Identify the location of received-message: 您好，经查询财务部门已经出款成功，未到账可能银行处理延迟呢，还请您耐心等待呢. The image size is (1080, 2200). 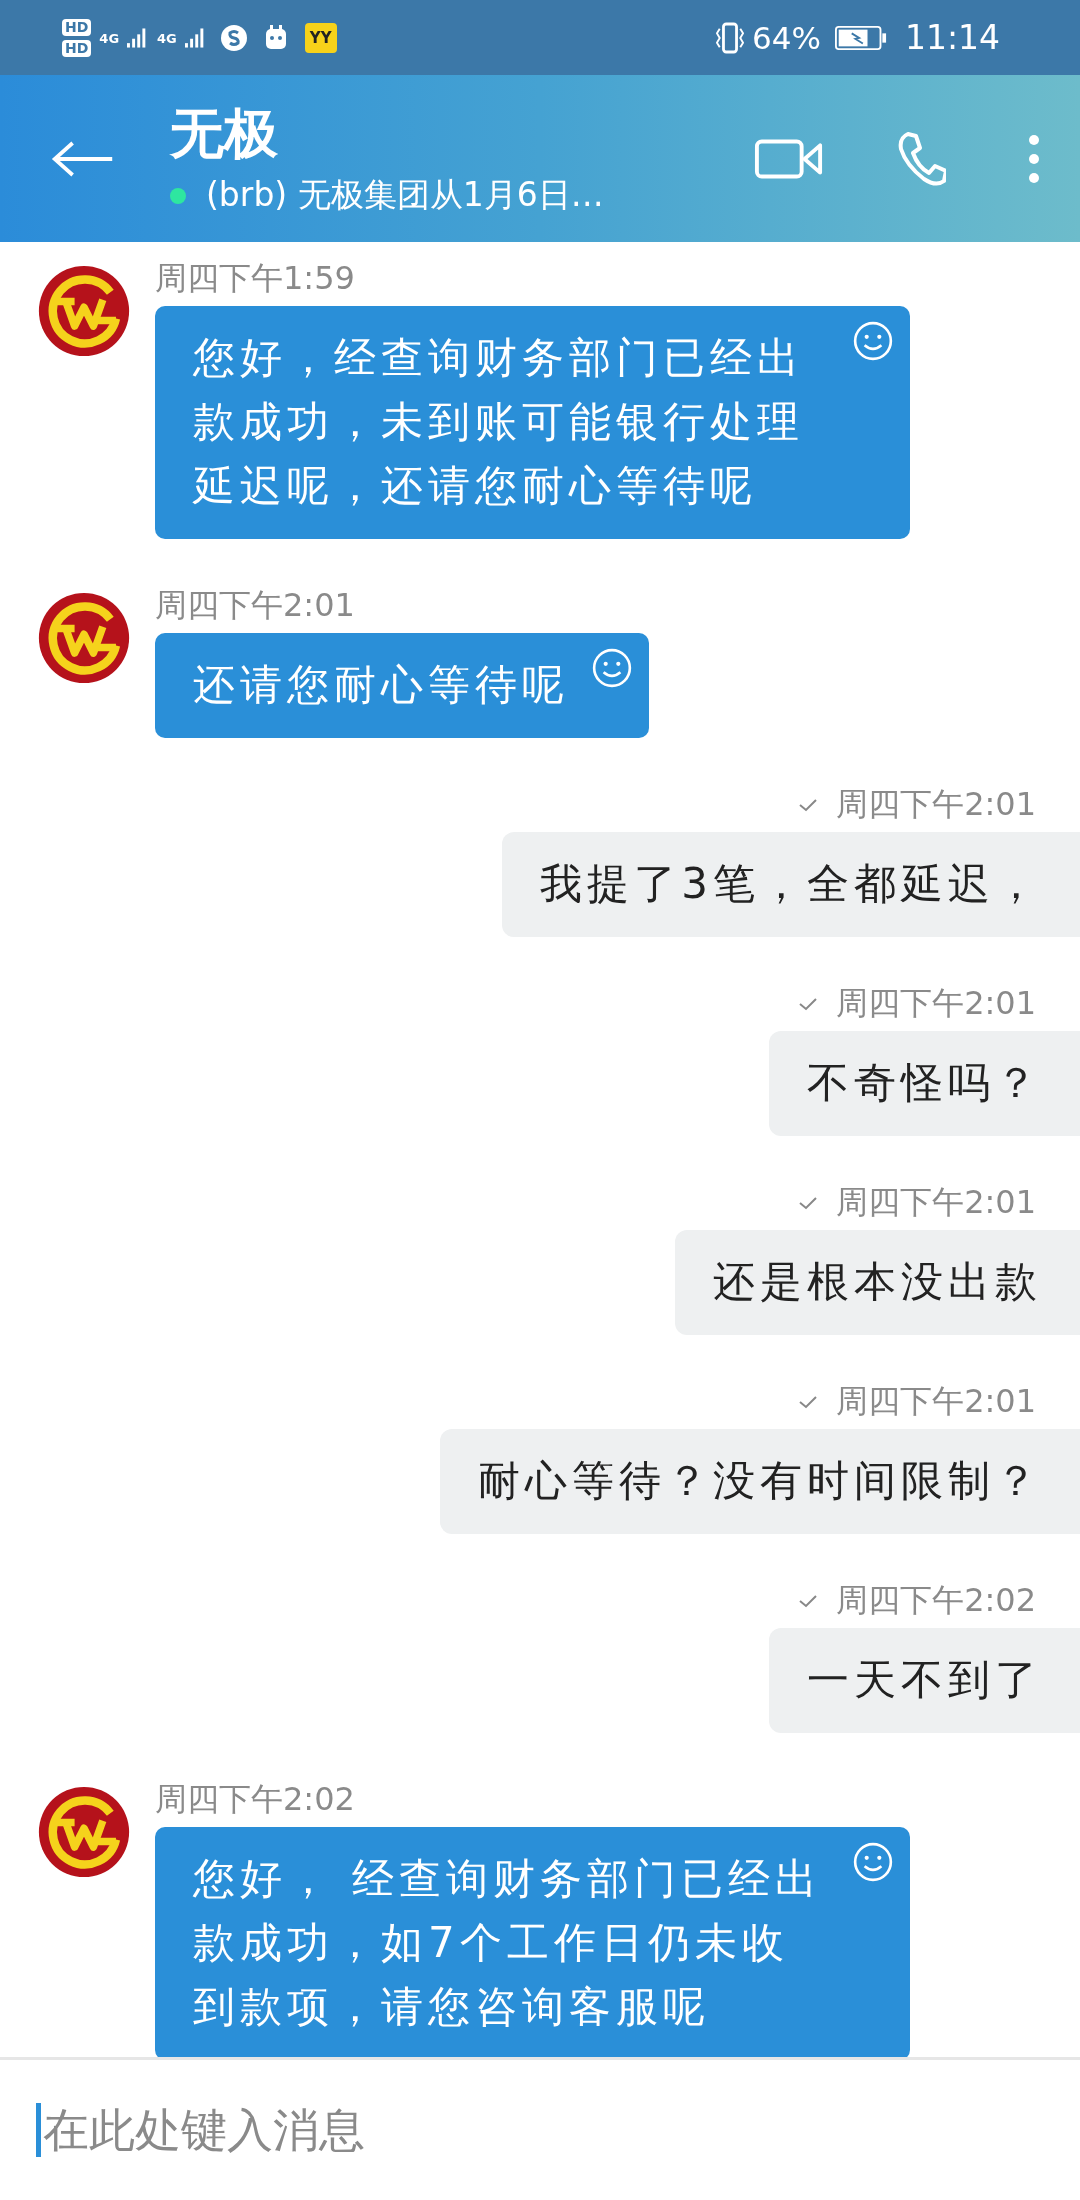
(532, 422).